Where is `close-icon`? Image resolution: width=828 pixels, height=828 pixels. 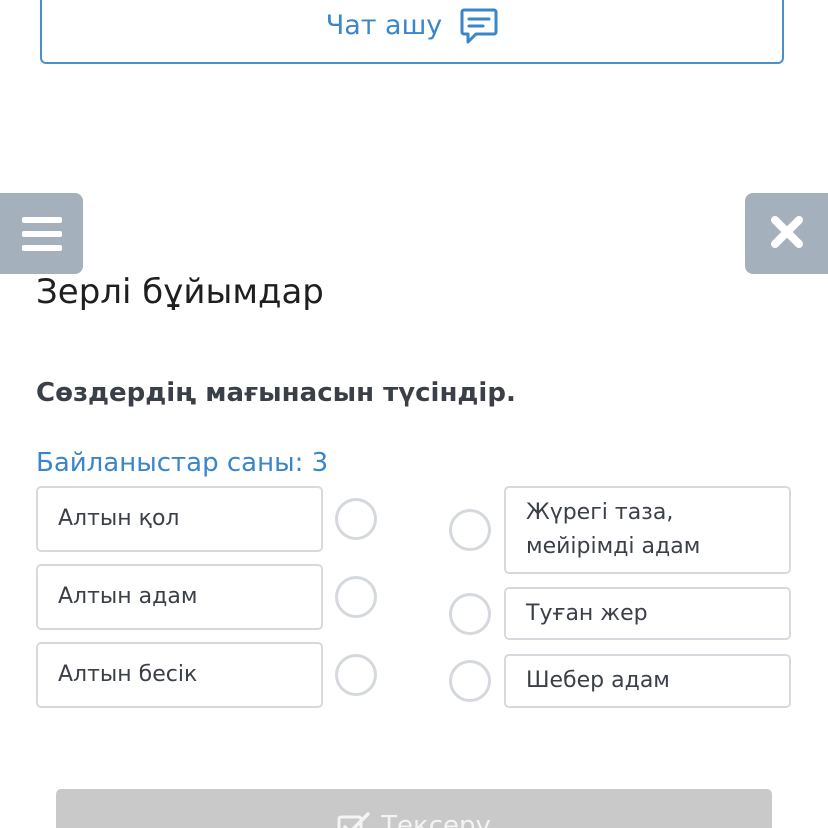 close-icon is located at coordinates (787, 234).